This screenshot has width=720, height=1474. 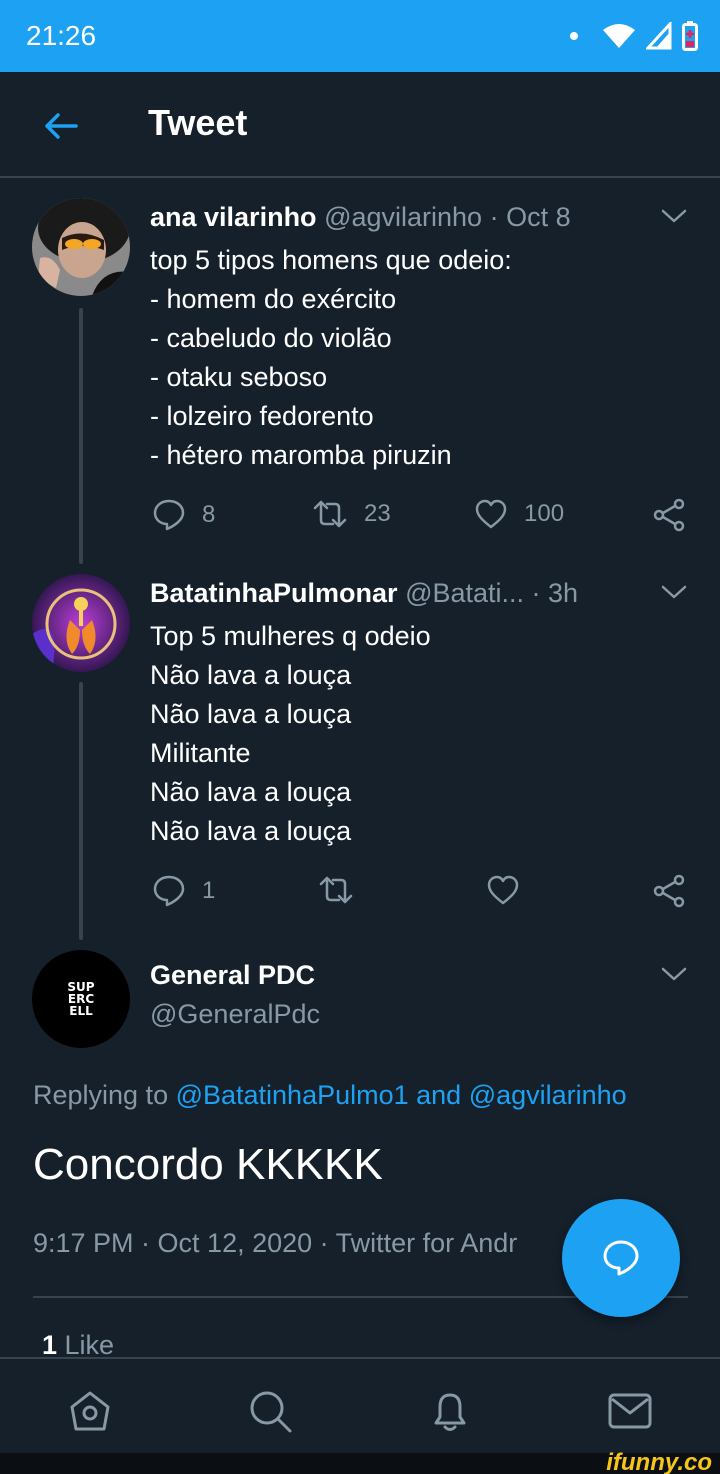 I want to click on mention-link: @agvilarinho, so click(x=548, y=1095).